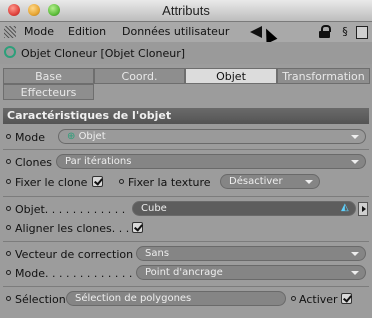  I want to click on object-title: Objet Cloneur [Objet Cloneur], so click(103, 53).